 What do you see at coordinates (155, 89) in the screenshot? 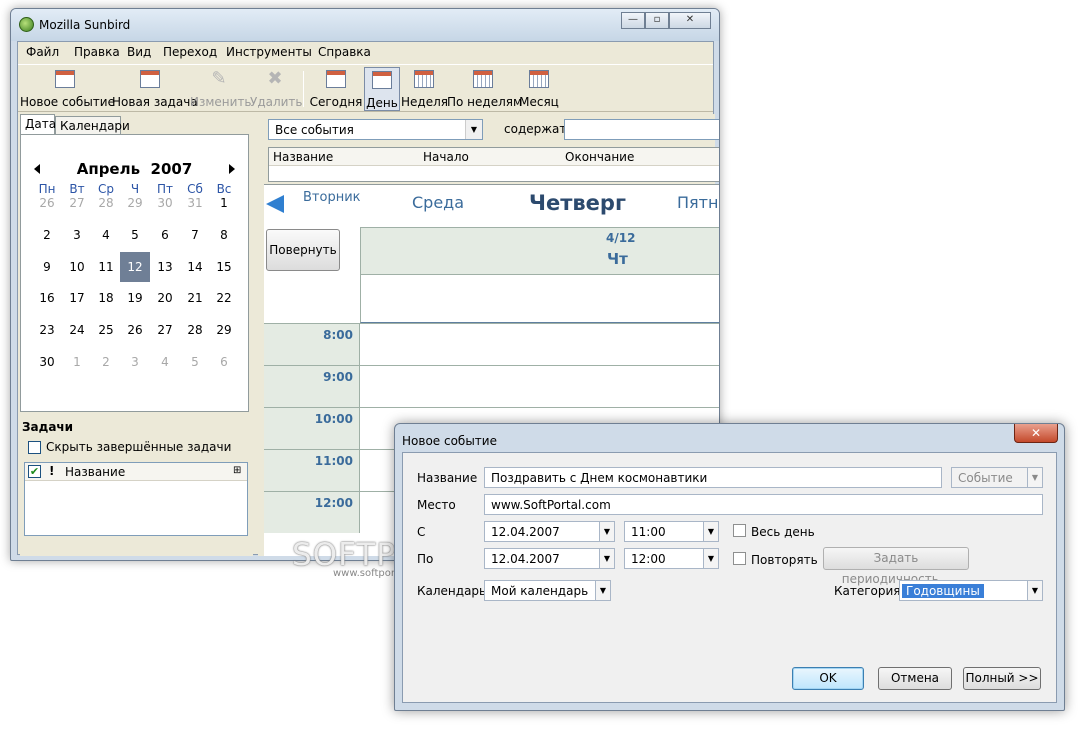
I see `new-task-button: Новая задача` at bounding box center [155, 89].